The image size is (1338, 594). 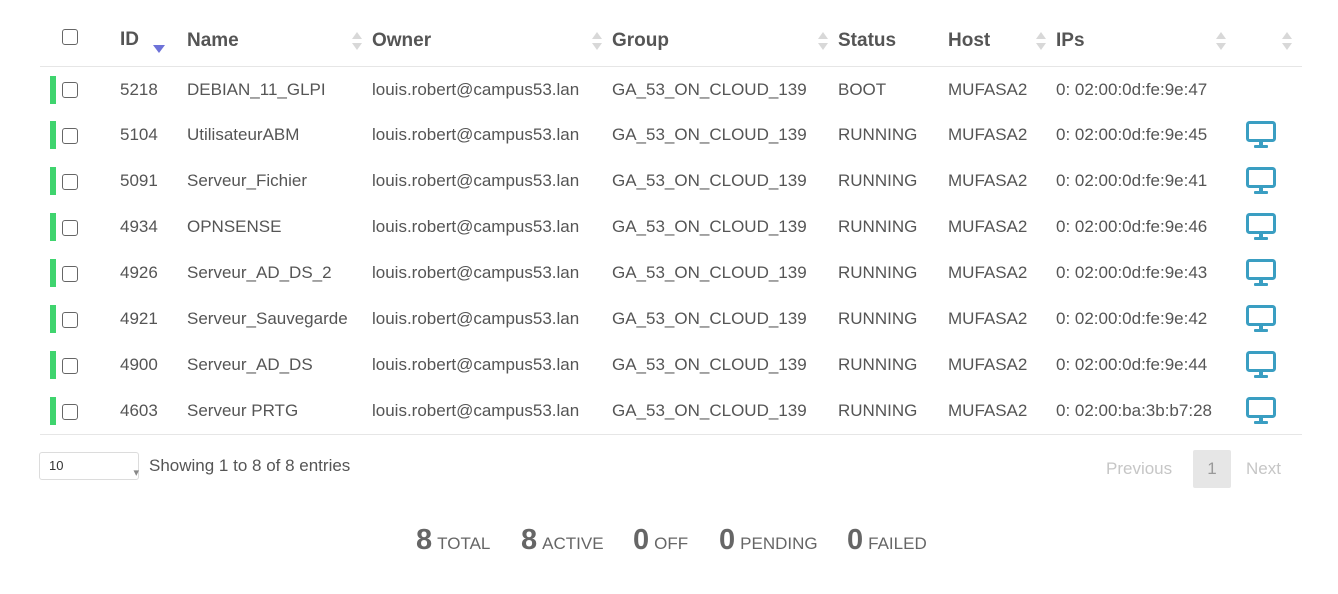 I want to click on column-header-ips: IPs, so click(x=1146, y=41).